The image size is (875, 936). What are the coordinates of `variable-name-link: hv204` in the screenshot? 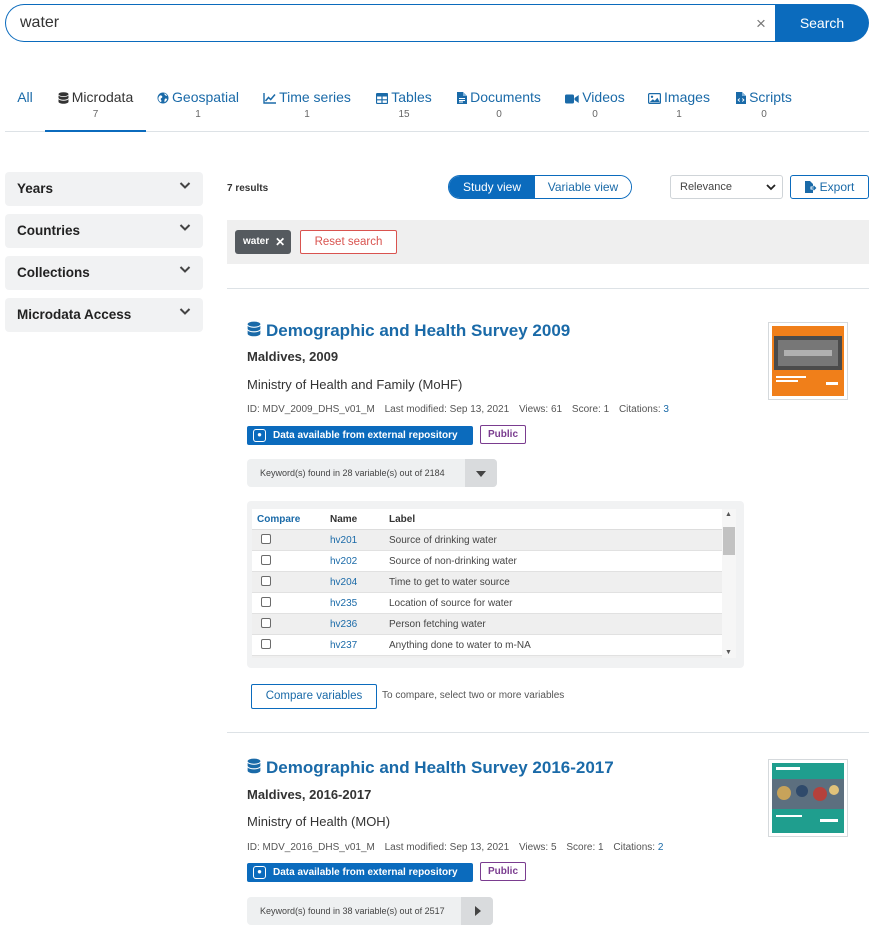 It's located at (343, 582).